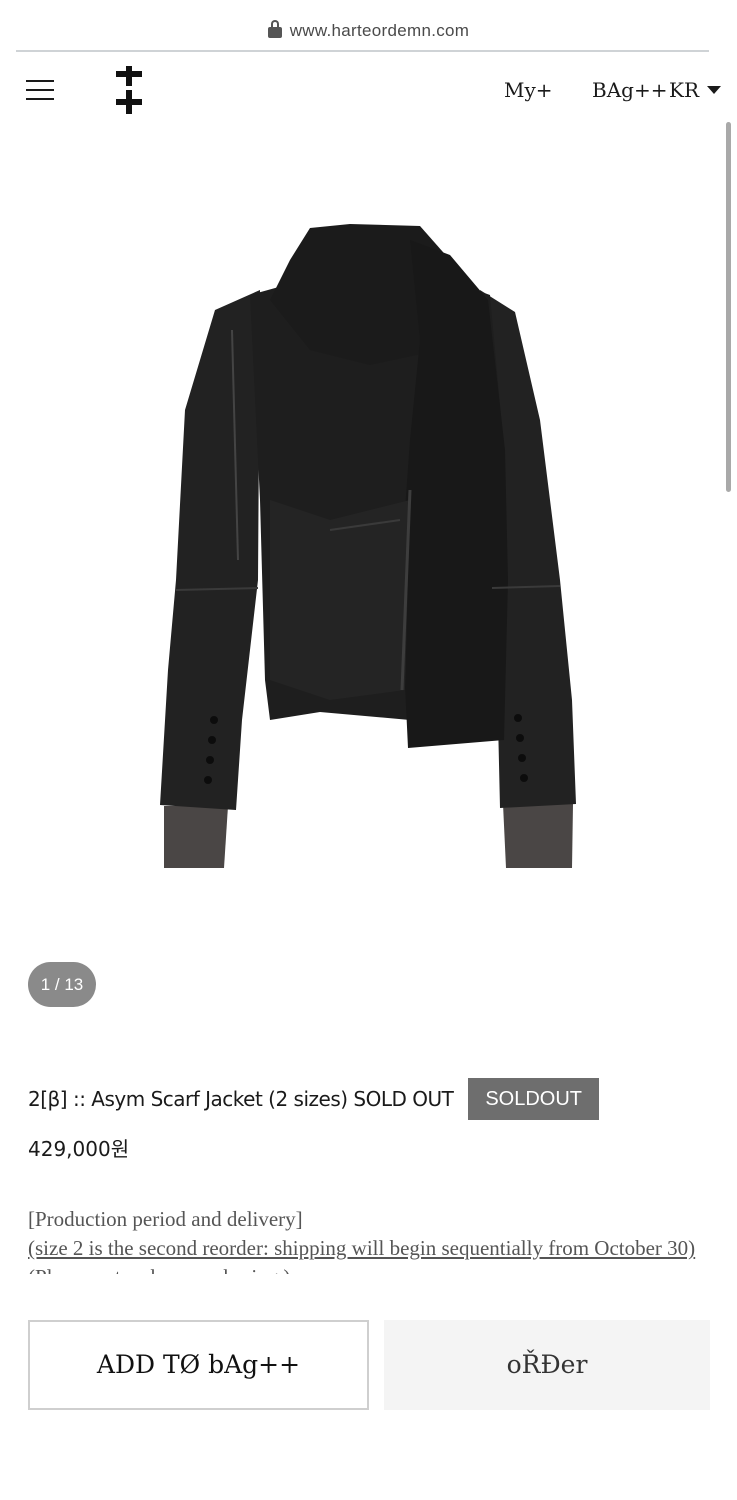 The image size is (737, 1500). What do you see at coordinates (129, 90) in the screenshot?
I see `brand-logo` at bounding box center [129, 90].